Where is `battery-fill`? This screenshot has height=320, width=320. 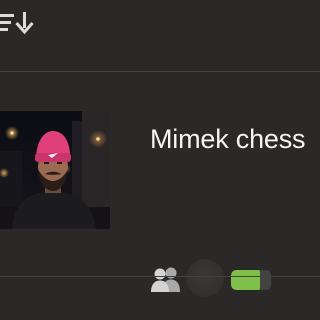
battery-fill is located at coordinates (245, 280).